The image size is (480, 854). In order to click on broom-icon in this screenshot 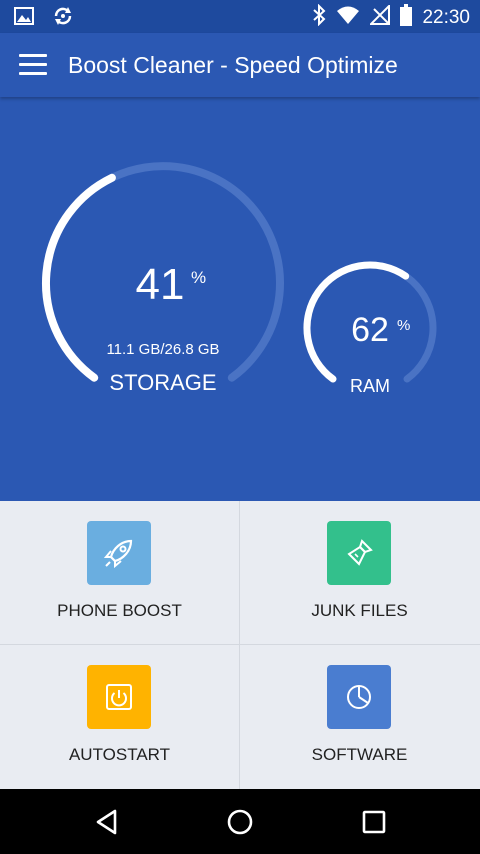, I will do `click(359, 553)`.